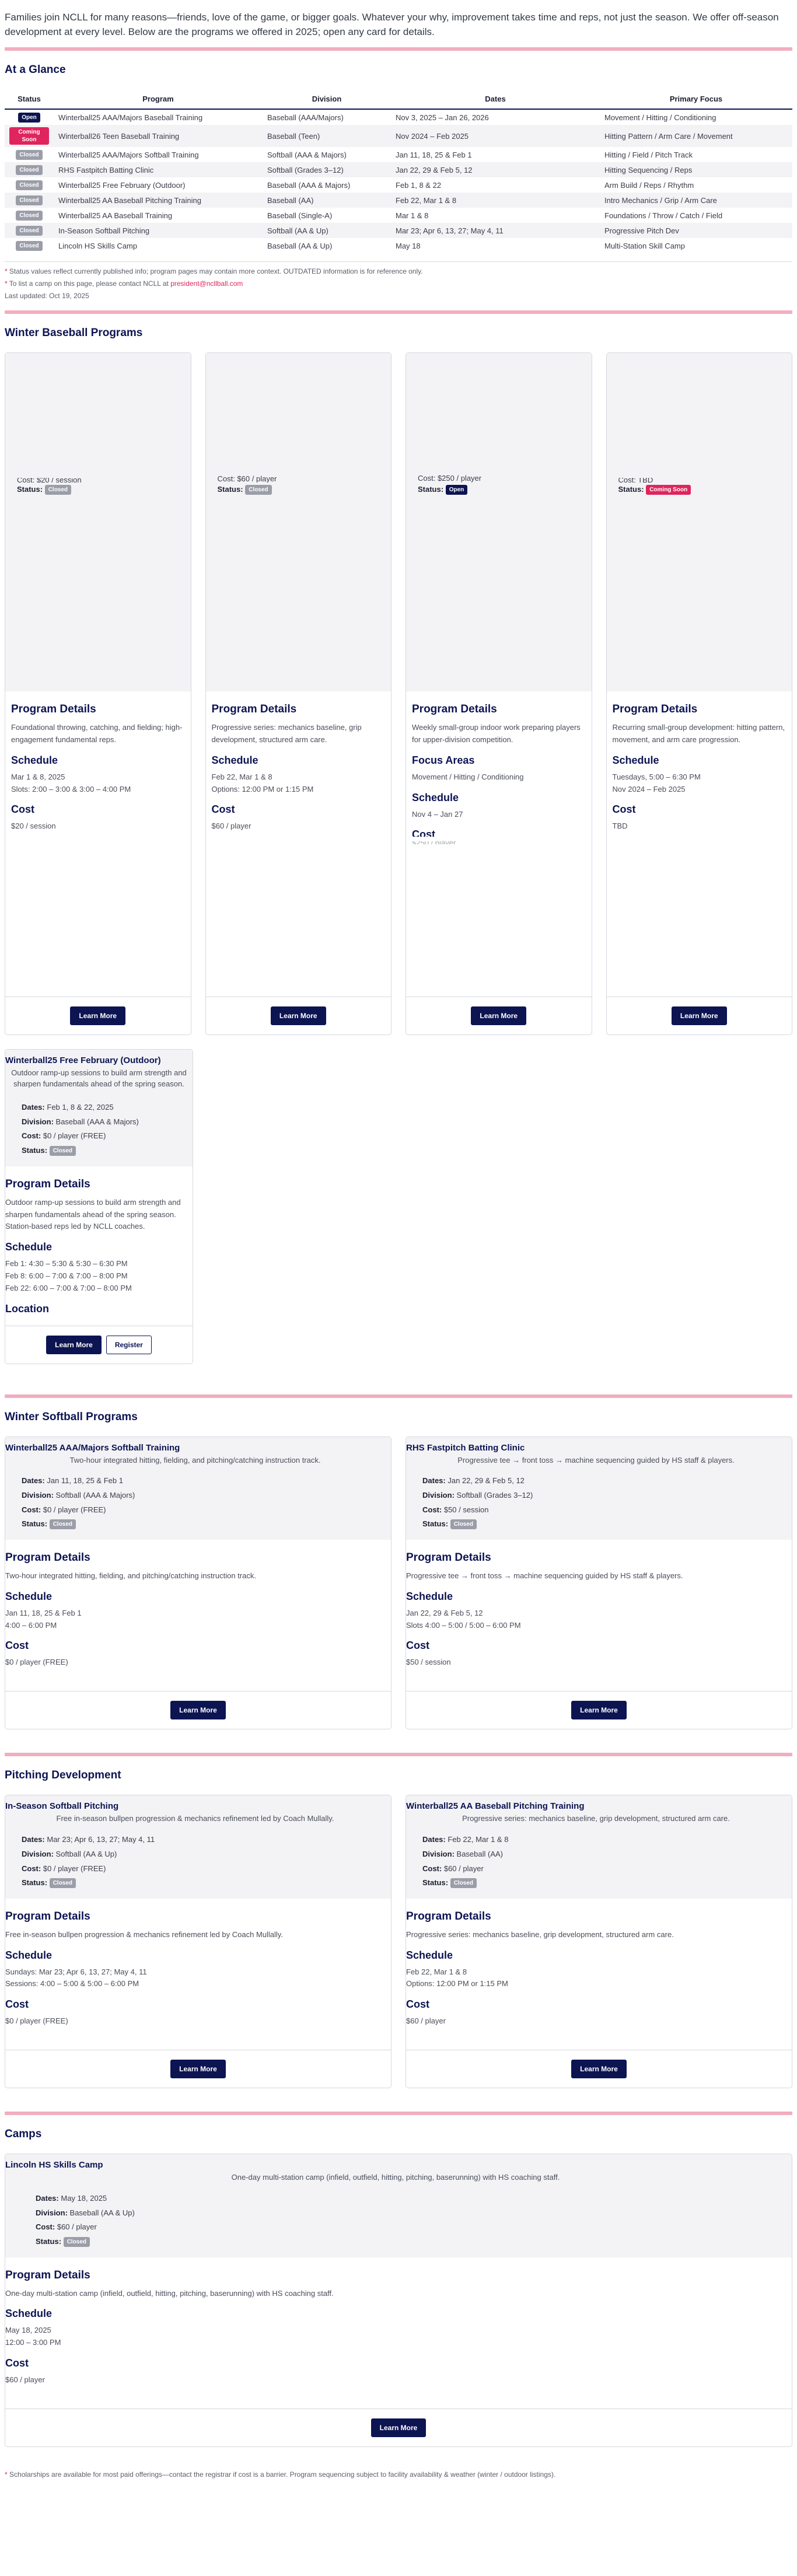 The image size is (797, 2576). What do you see at coordinates (327, 231) in the screenshot?
I see `division-cell: Softball (AA & Up)` at bounding box center [327, 231].